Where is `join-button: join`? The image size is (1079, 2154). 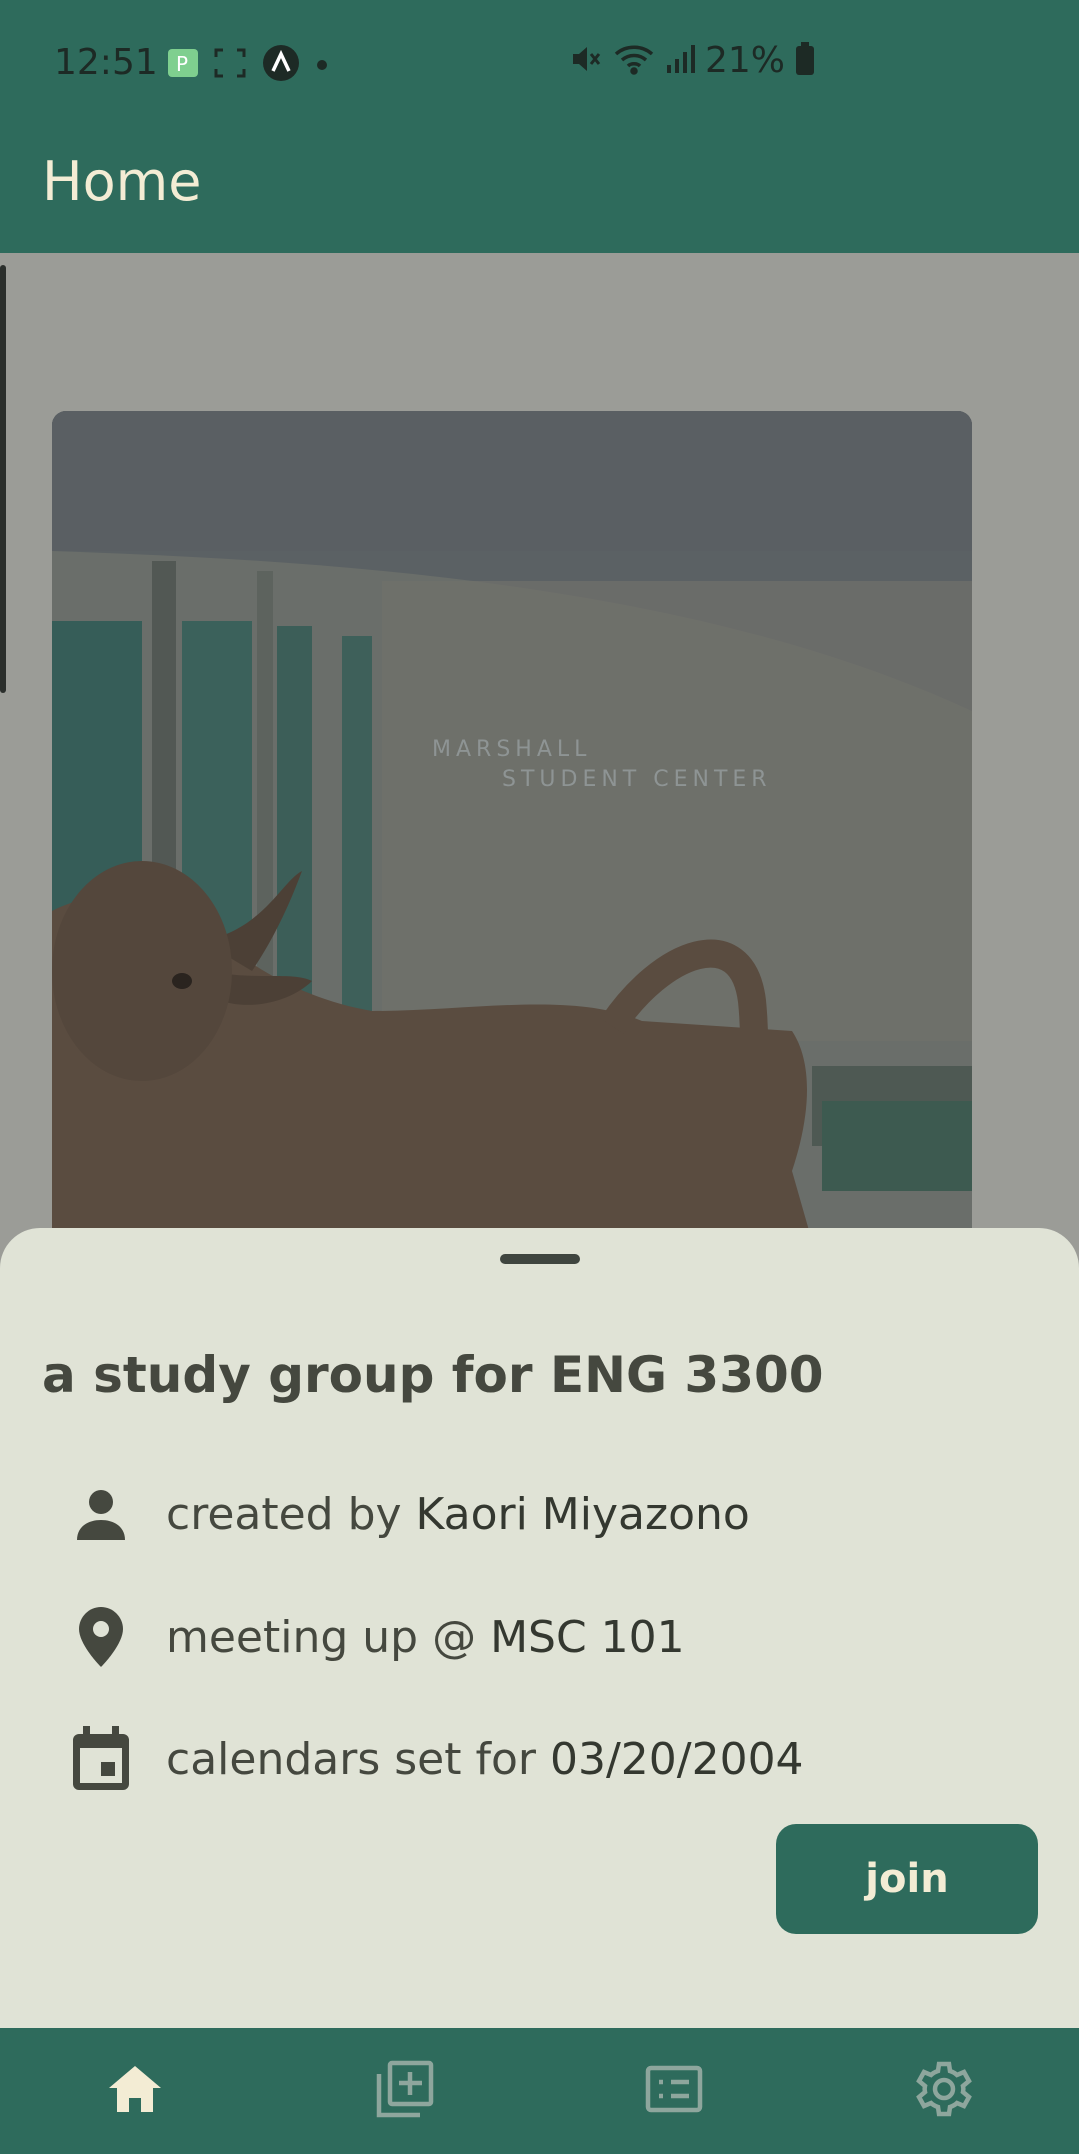
join-button: join is located at coordinates (907, 1879).